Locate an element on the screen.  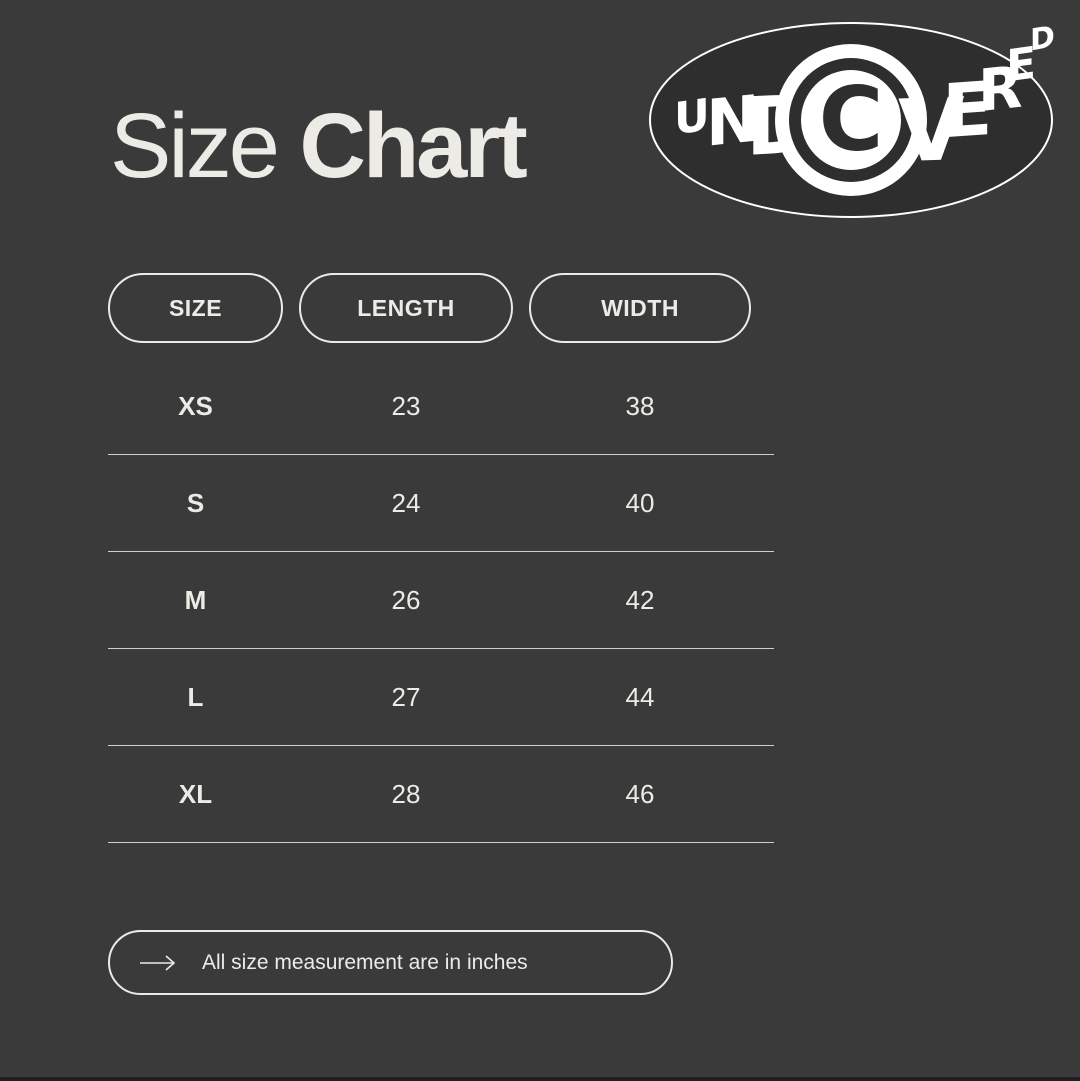
table-row: XL 28 46 is located at coordinates (441, 794).